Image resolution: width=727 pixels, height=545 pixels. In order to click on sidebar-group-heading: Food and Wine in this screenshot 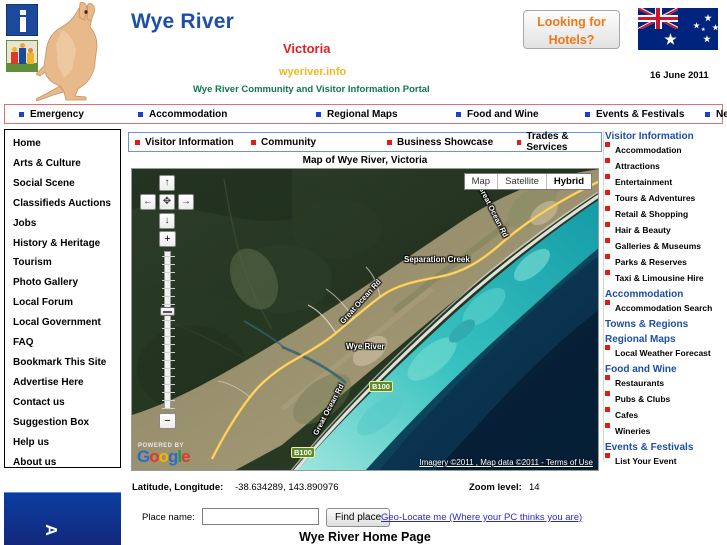, I will do `click(666, 369)`.